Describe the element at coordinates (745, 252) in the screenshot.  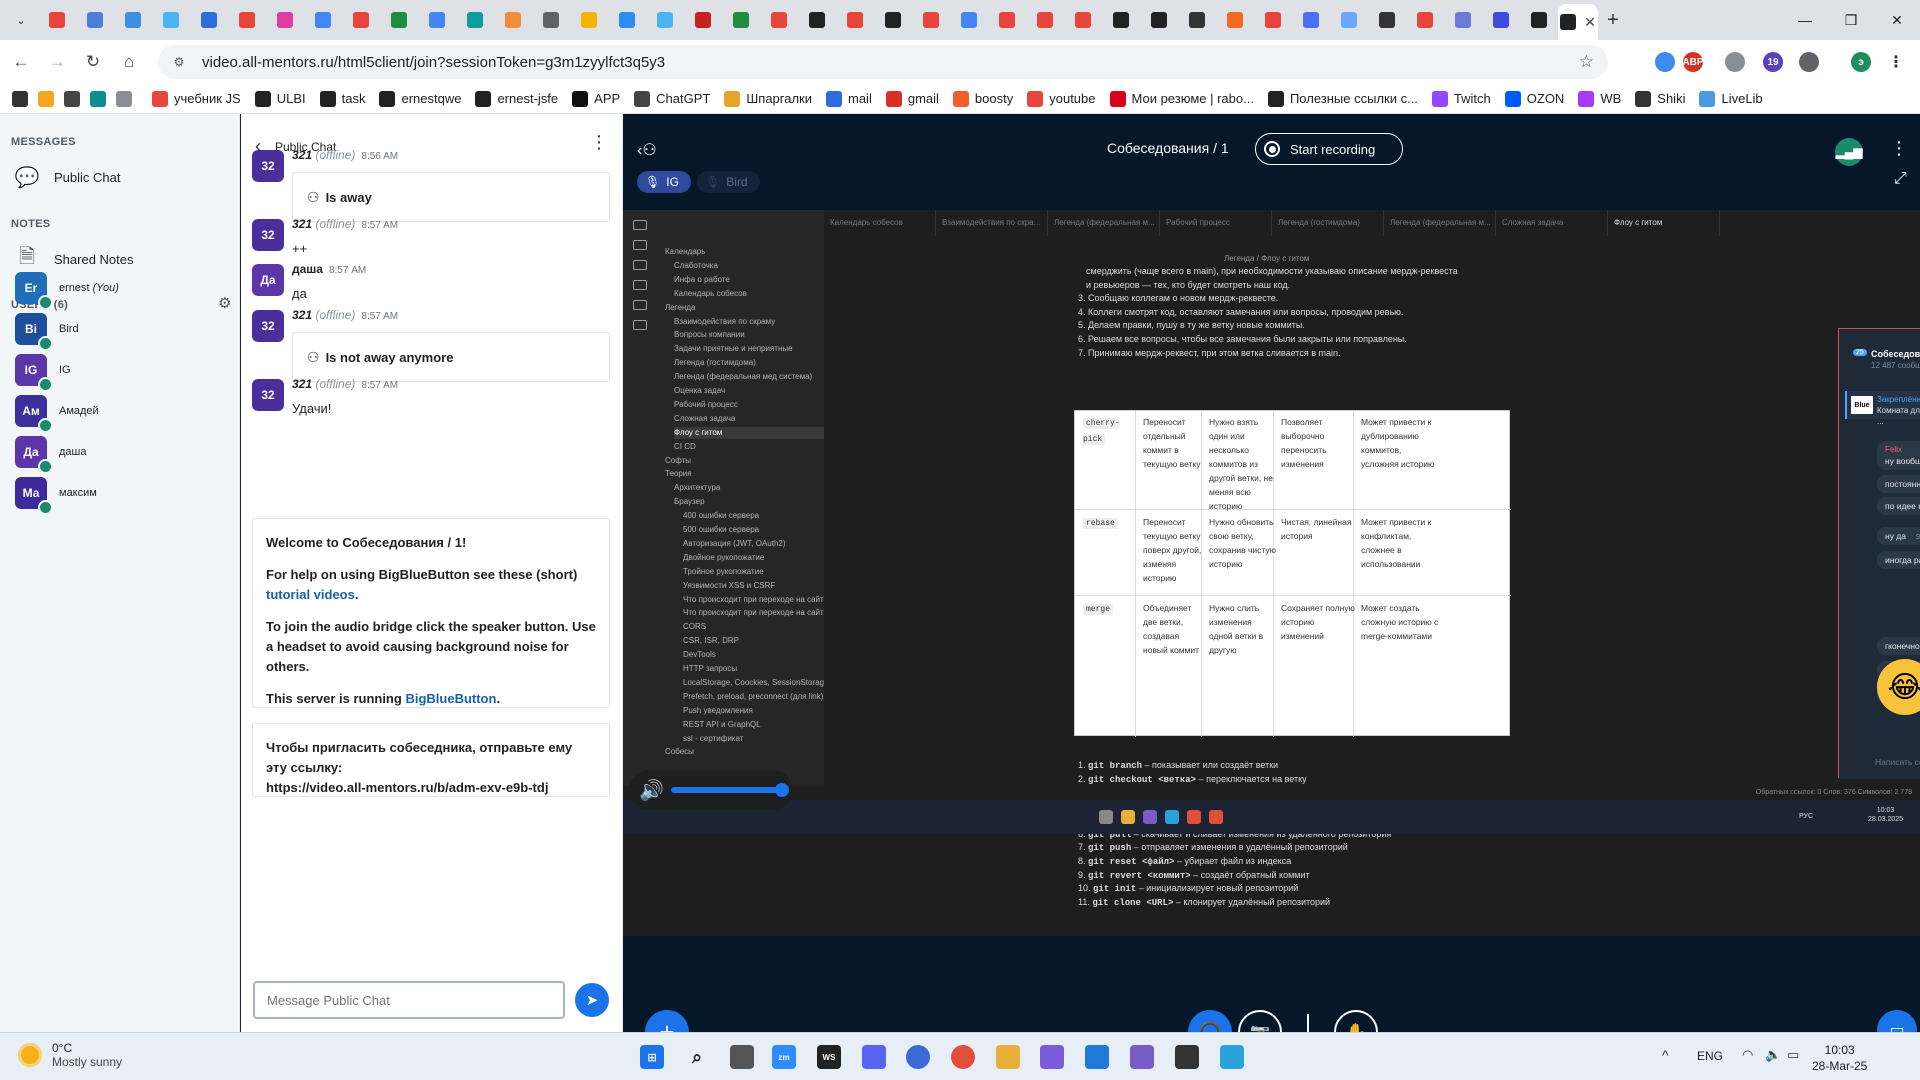
I see `tree-item: Календарь` at that location.